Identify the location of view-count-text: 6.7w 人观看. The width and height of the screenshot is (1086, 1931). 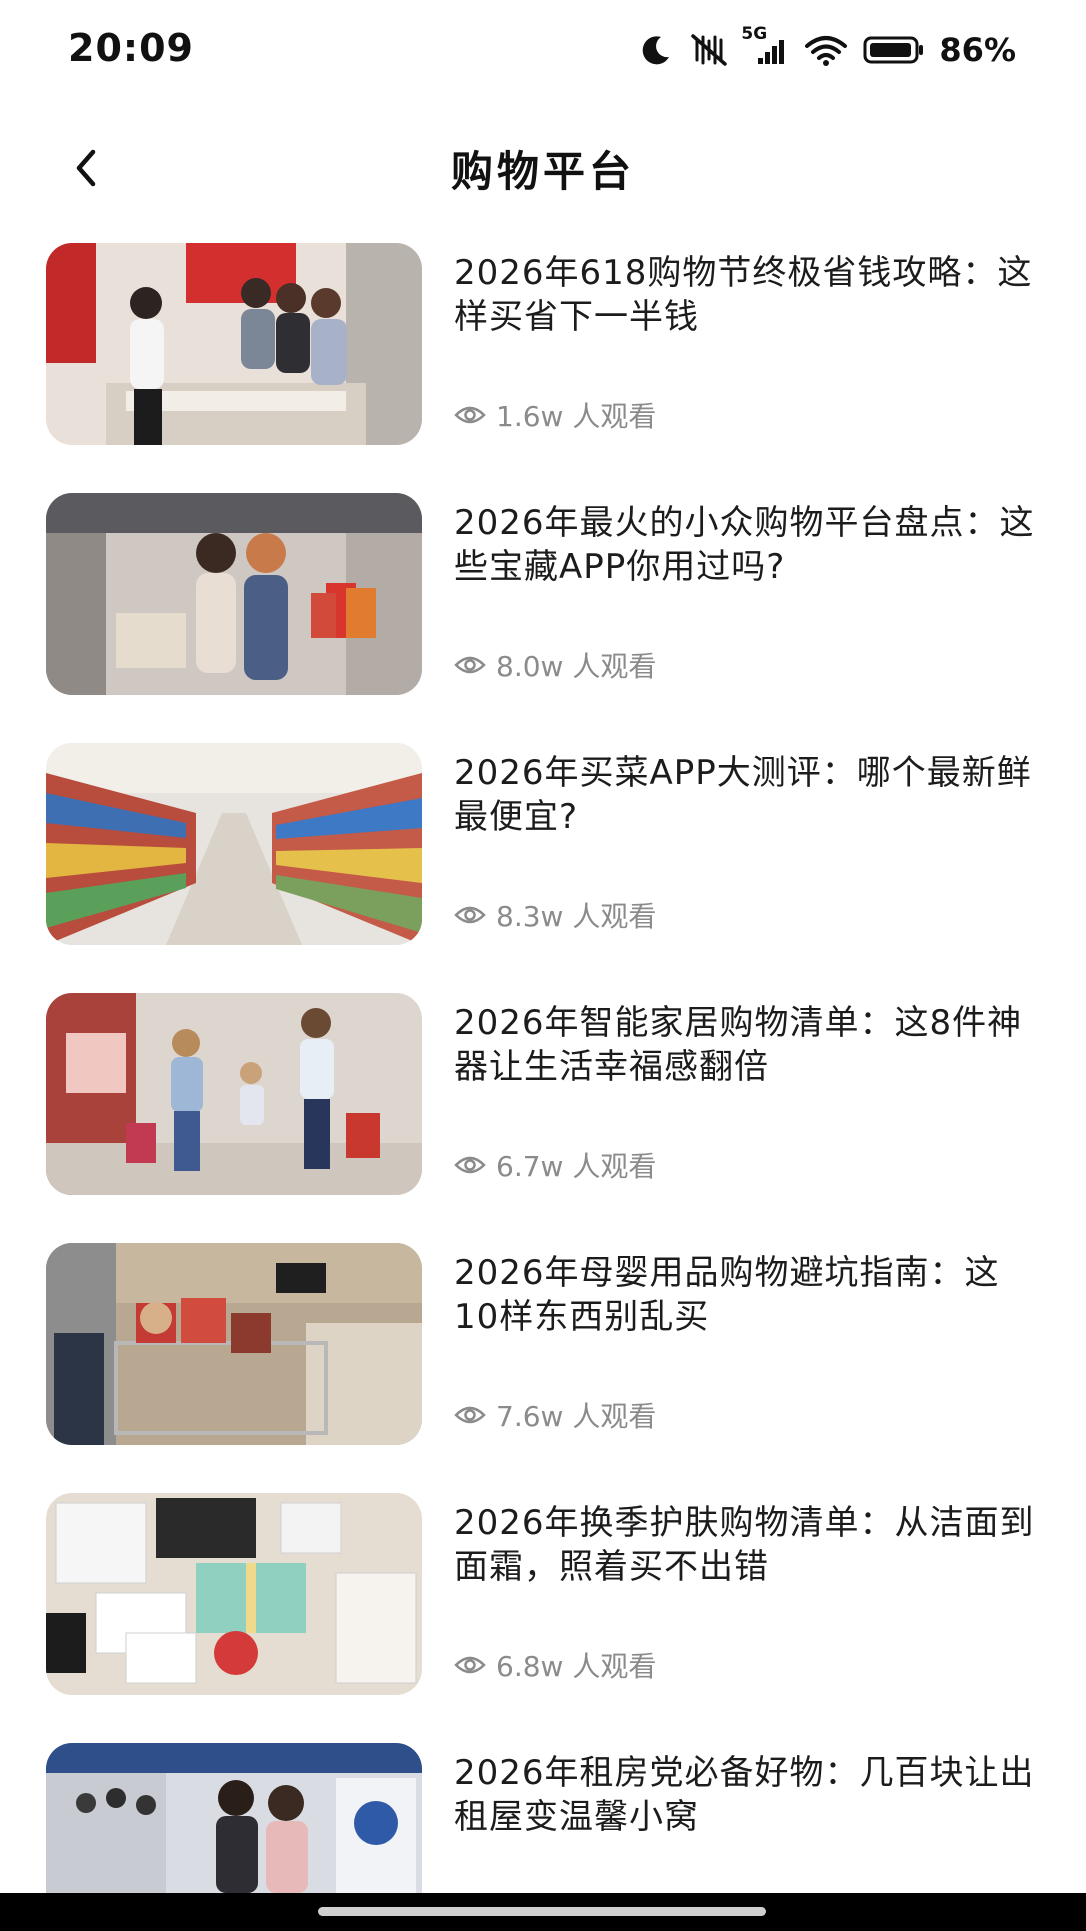
(576, 1166).